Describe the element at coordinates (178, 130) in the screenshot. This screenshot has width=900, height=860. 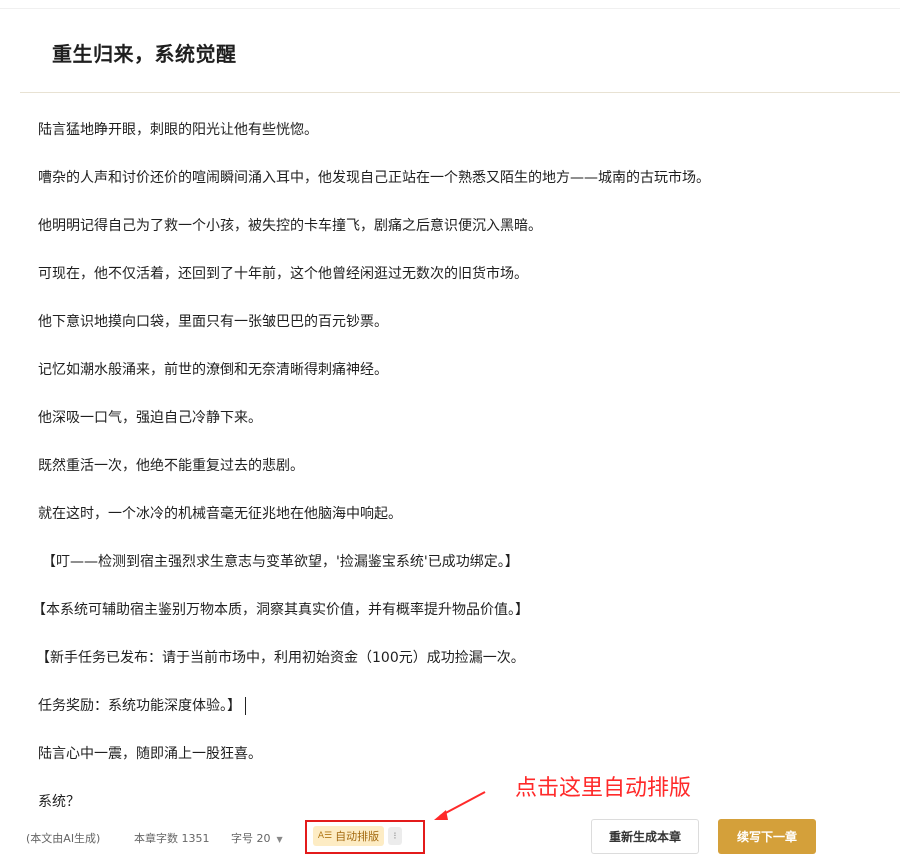
I see `paragraph: 陆言猛地睁开眼，刺眼的阳光让他有些恍惚。` at that location.